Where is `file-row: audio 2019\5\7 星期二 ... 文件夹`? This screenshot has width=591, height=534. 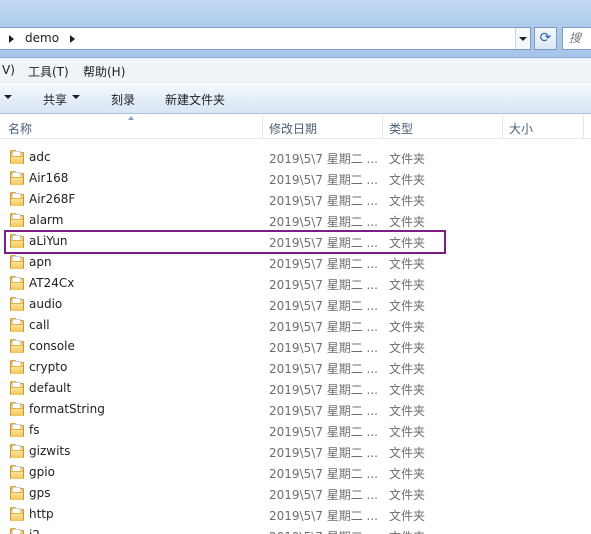 file-row: audio 2019\5\7 星期二 ... 文件夹 is located at coordinates (295, 304).